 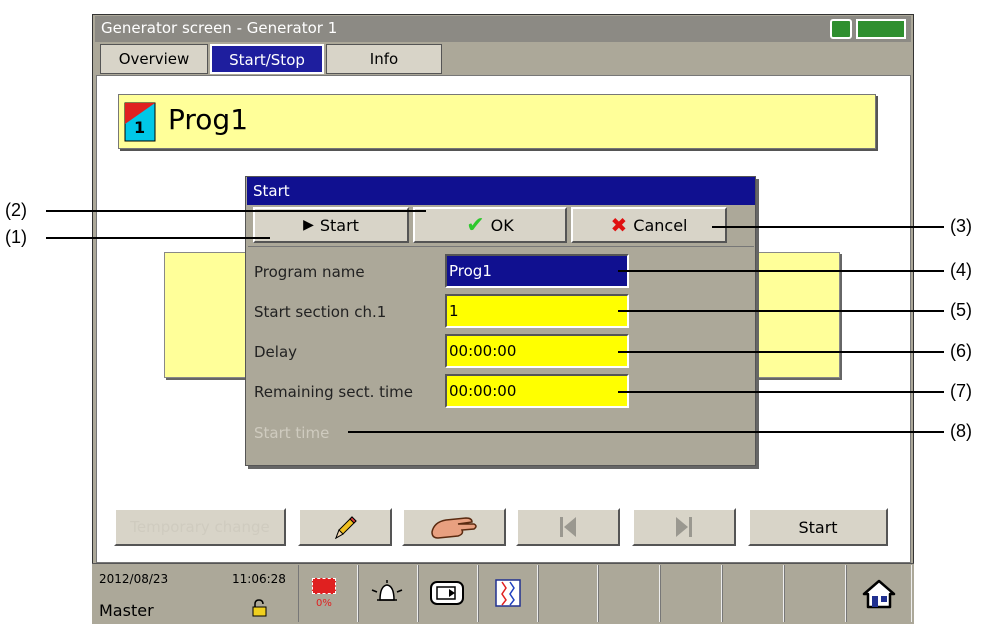 I want to click on hand-icon, so click(x=454, y=528).